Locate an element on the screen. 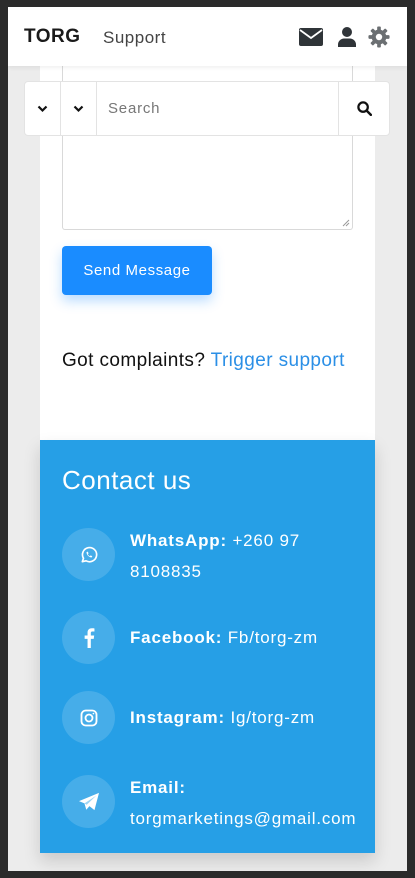 Image resolution: width=415 pixels, height=878 pixels. brand-logo: TORG is located at coordinates (52, 37).